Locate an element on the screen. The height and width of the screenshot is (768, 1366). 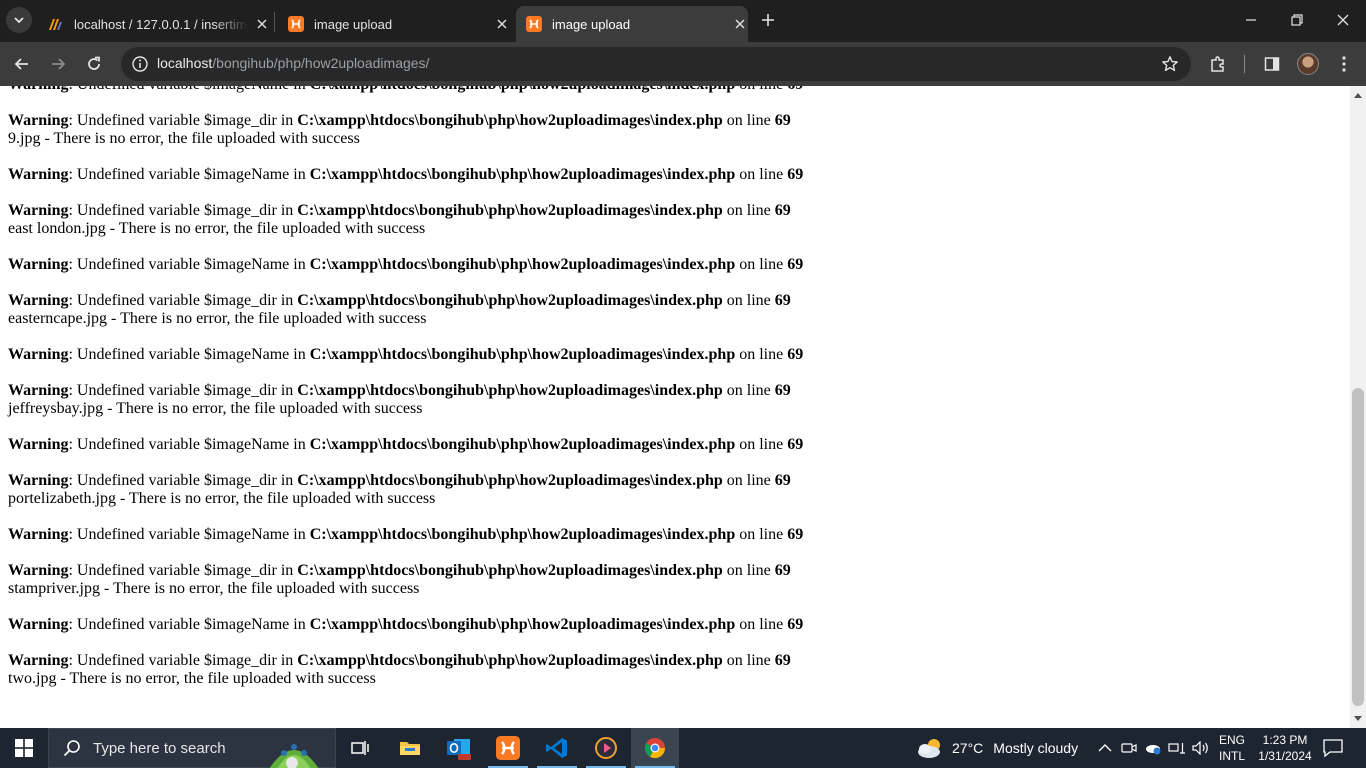
arrow-right-icon is located at coordinates (59, 64).